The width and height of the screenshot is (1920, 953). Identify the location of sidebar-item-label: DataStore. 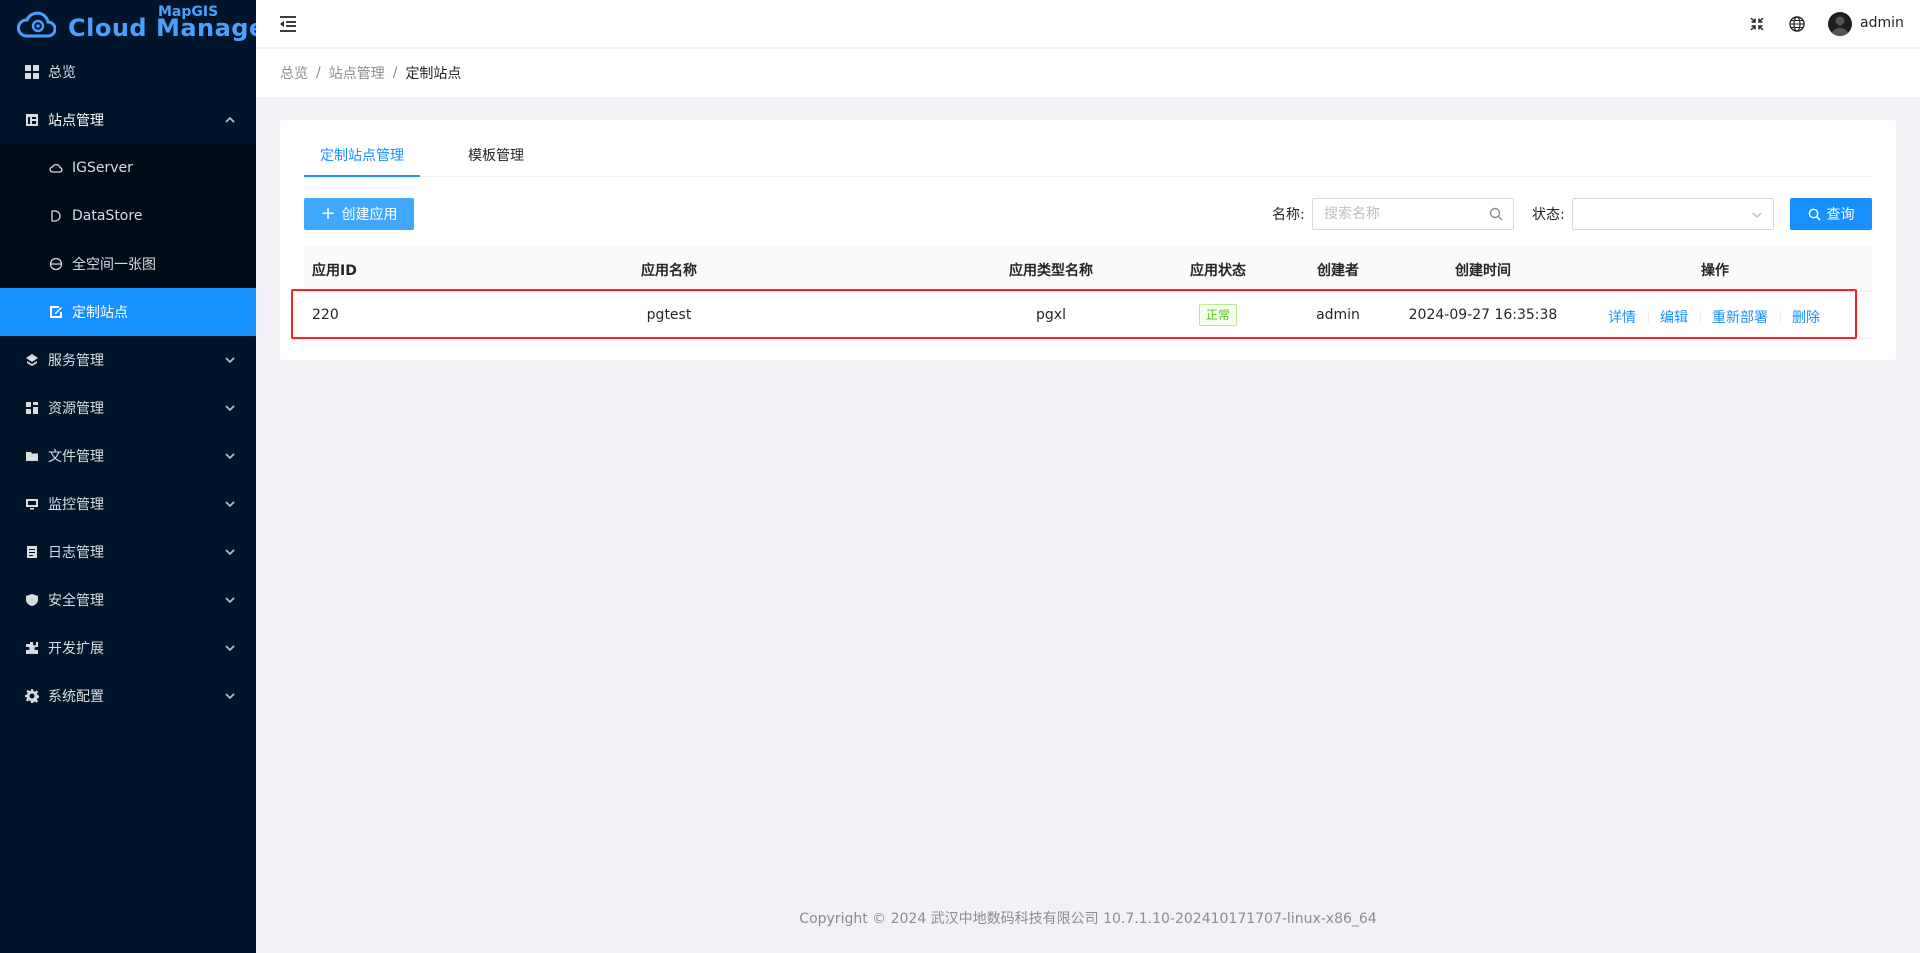
(107, 216).